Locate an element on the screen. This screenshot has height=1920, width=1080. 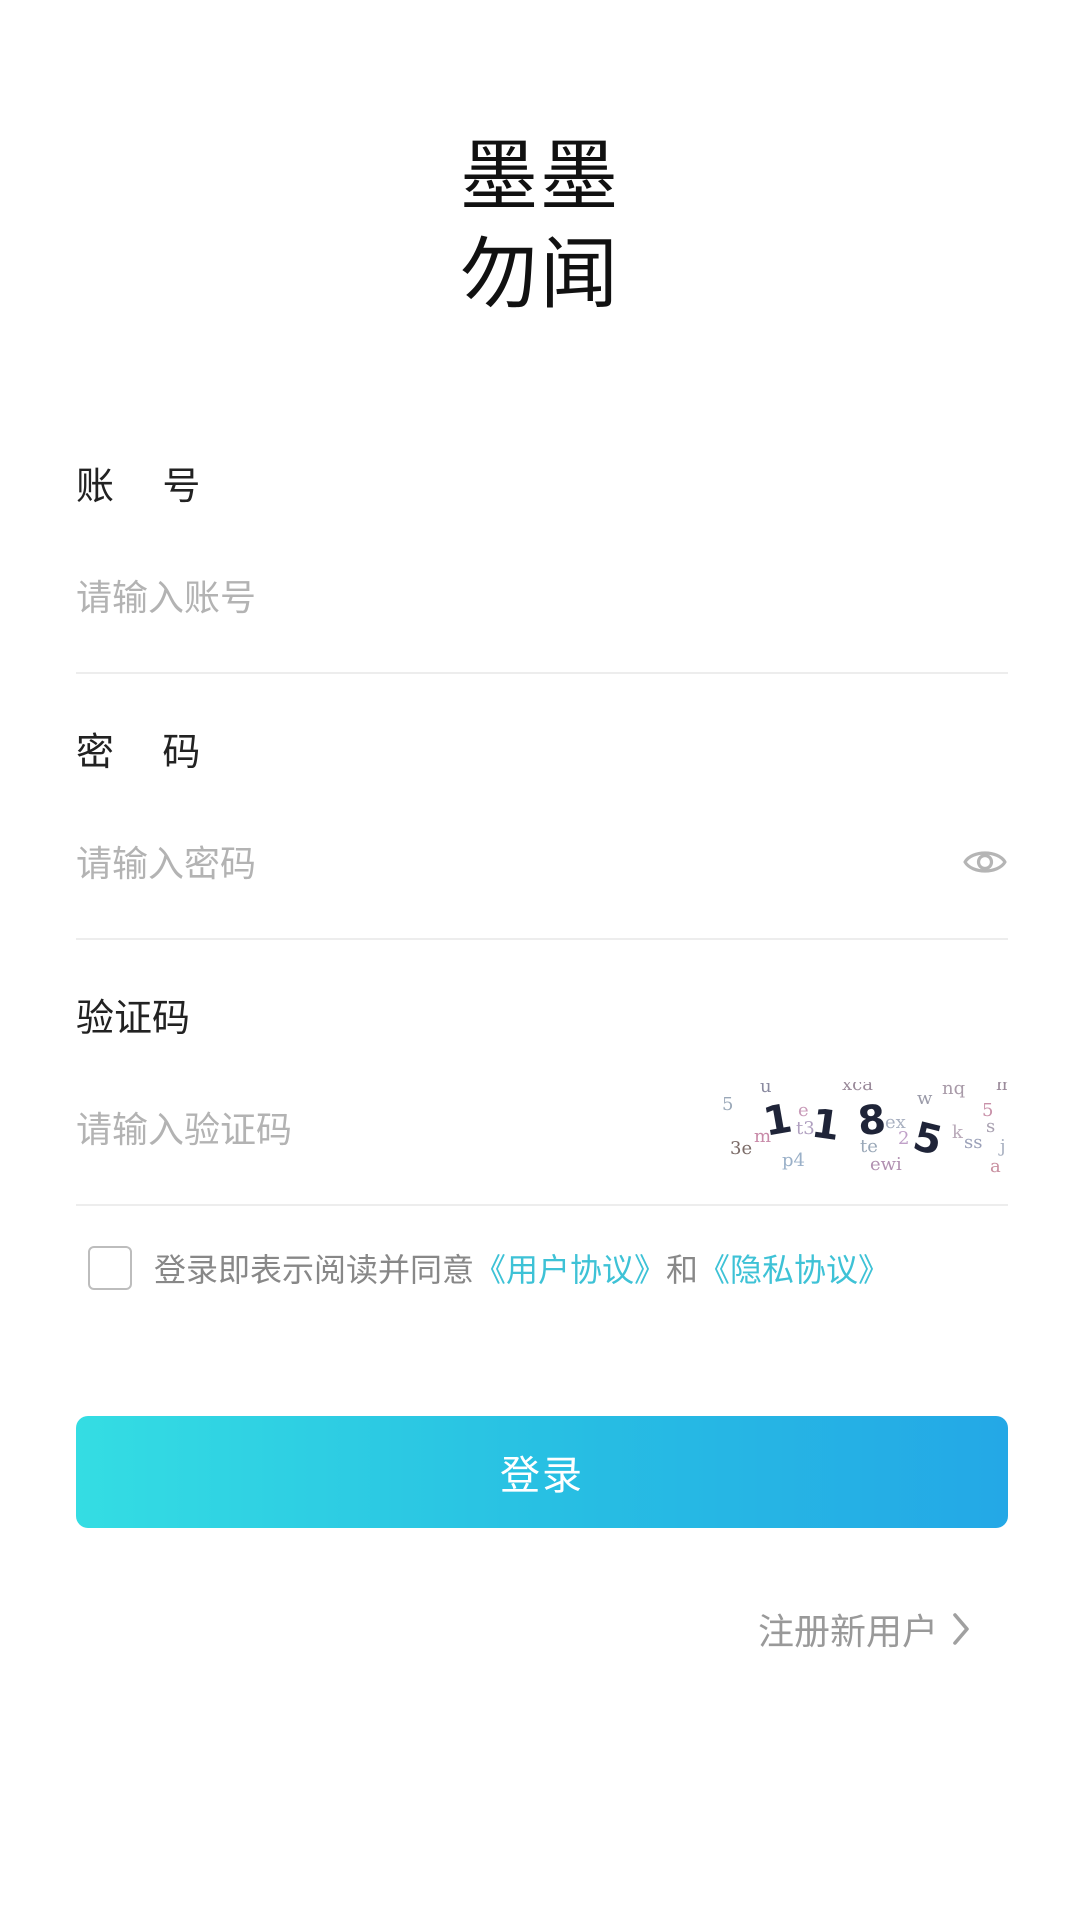
register-link: 注册新用户 is located at coordinates (865, 1629).